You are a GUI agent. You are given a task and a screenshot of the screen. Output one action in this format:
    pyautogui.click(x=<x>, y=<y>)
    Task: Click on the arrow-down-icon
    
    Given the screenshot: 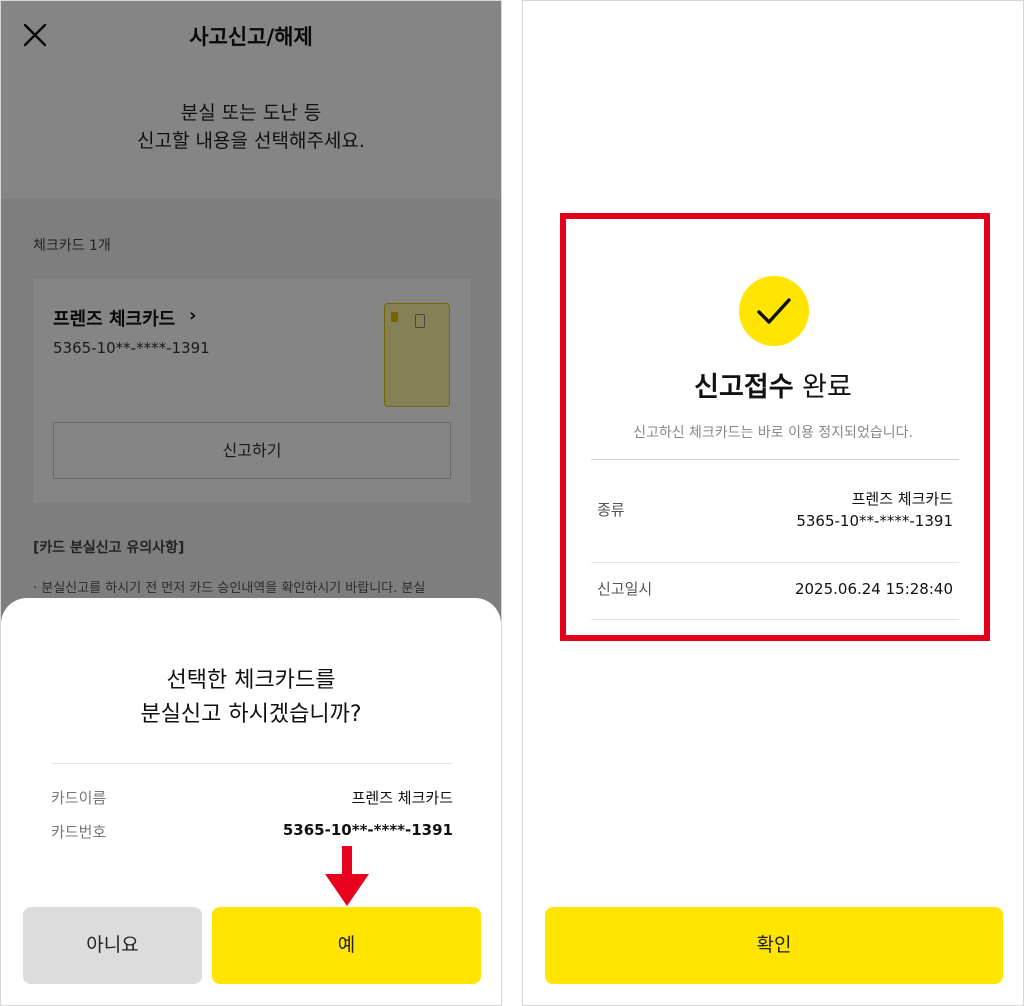 What is the action you would take?
    pyautogui.click(x=347, y=876)
    